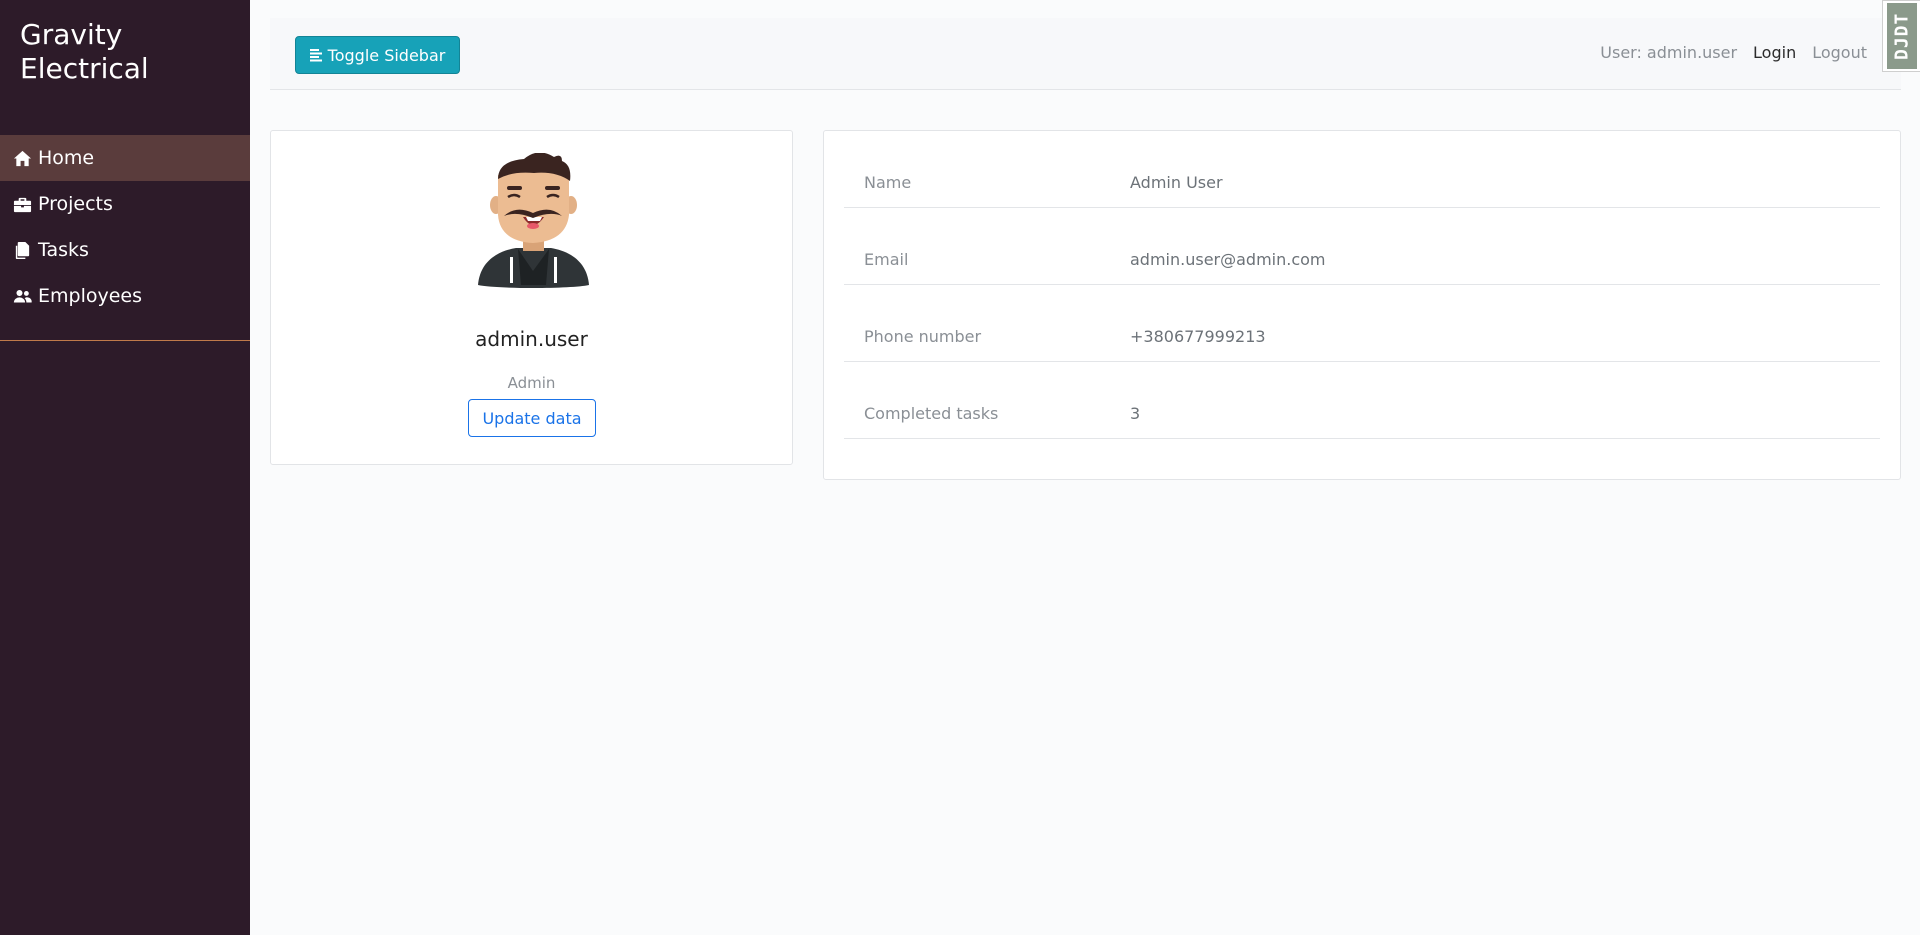 This screenshot has height=935, width=1920. Describe the element at coordinates (1362, 169) in the screenshot. I see `detail-row-name: Name Admin User` at that location.